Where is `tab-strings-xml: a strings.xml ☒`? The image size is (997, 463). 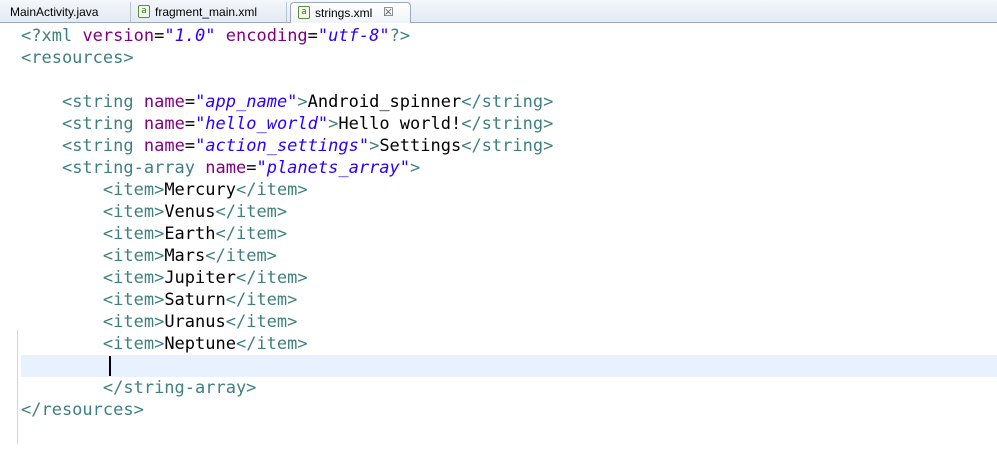
tab-strings-xml: a strings.xml ☒ is located at coordinates (350, 13).